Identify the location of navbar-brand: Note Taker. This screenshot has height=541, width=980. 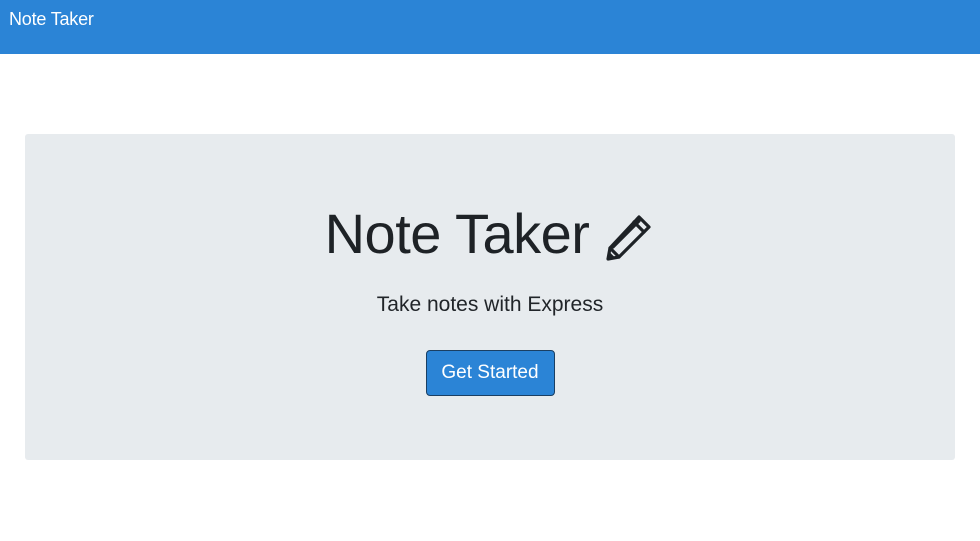
(51, 19).